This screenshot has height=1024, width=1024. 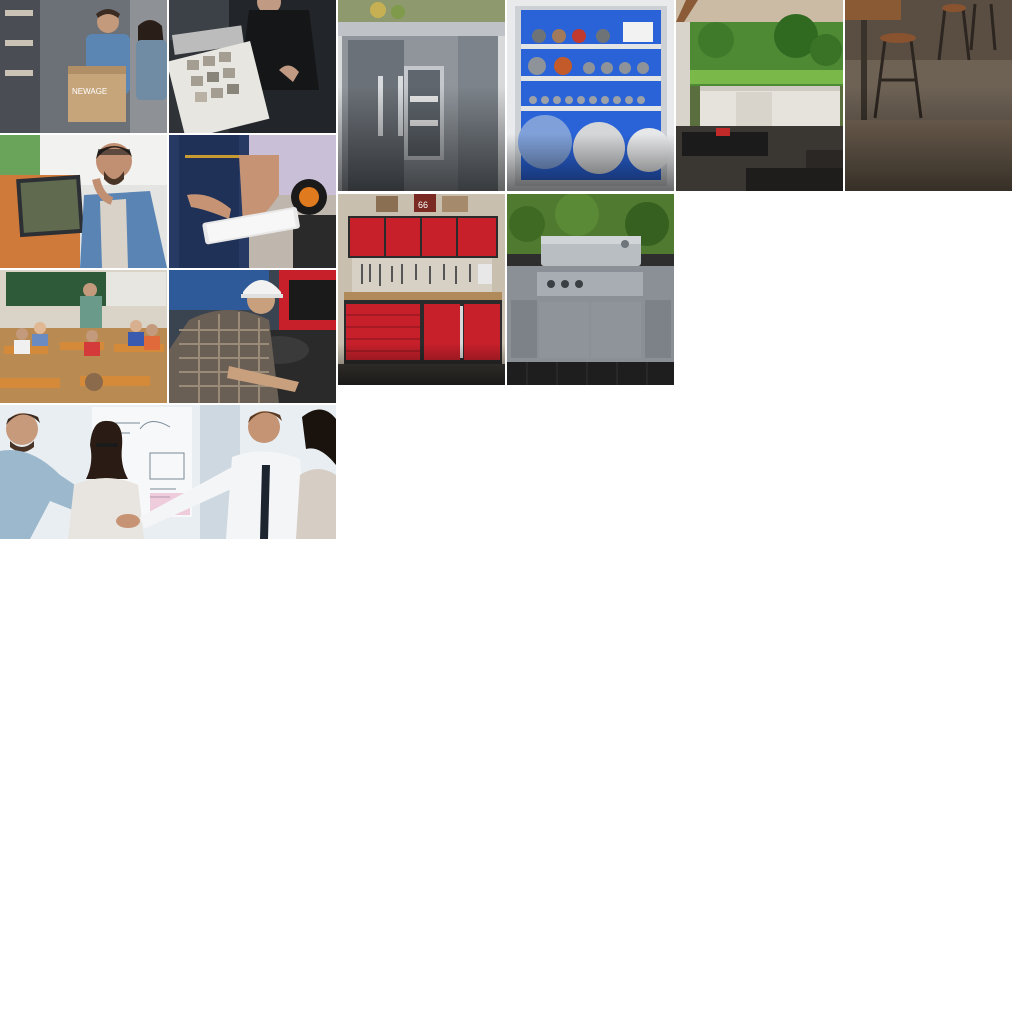 I want to click on outdoor-fridge-photo, so click(x=421, y=95).